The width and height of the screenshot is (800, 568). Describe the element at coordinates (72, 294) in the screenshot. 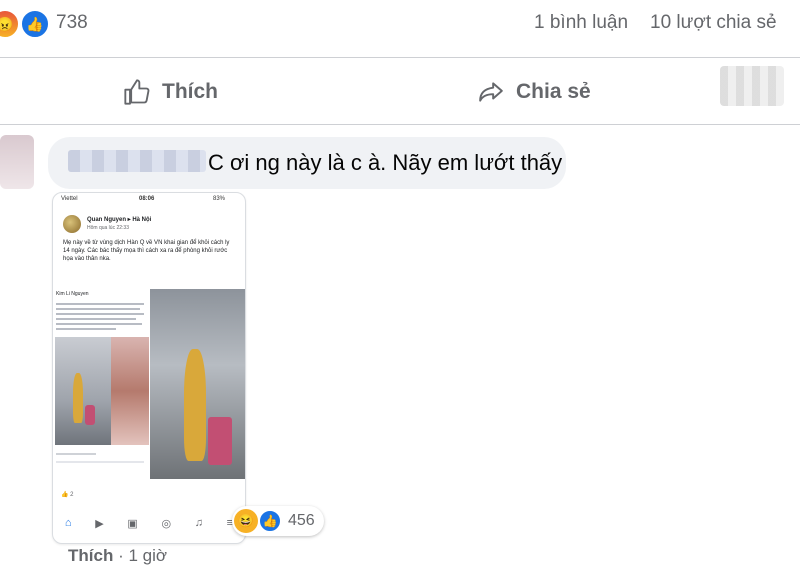

I see `nested-post-author: Kim Li Nguyen` at that location.